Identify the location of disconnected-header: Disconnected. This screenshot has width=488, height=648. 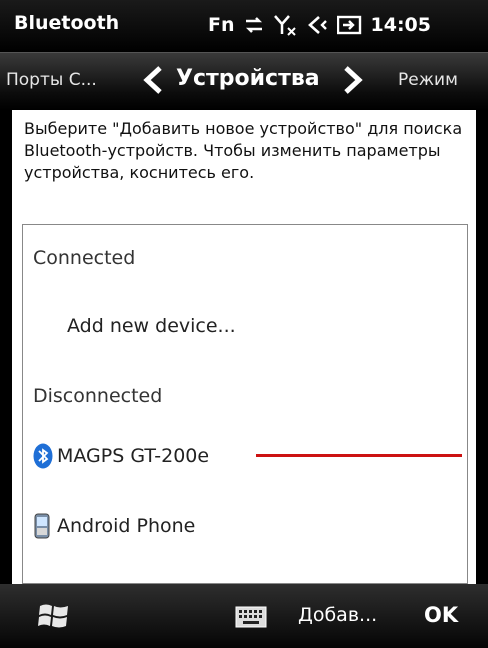
(98, 396).